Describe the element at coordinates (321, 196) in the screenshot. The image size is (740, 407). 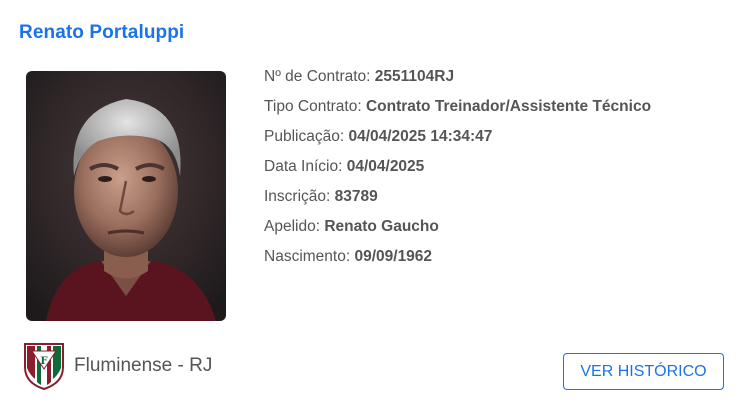
I see `detail-registration: Inscrição: 83789` at that location.